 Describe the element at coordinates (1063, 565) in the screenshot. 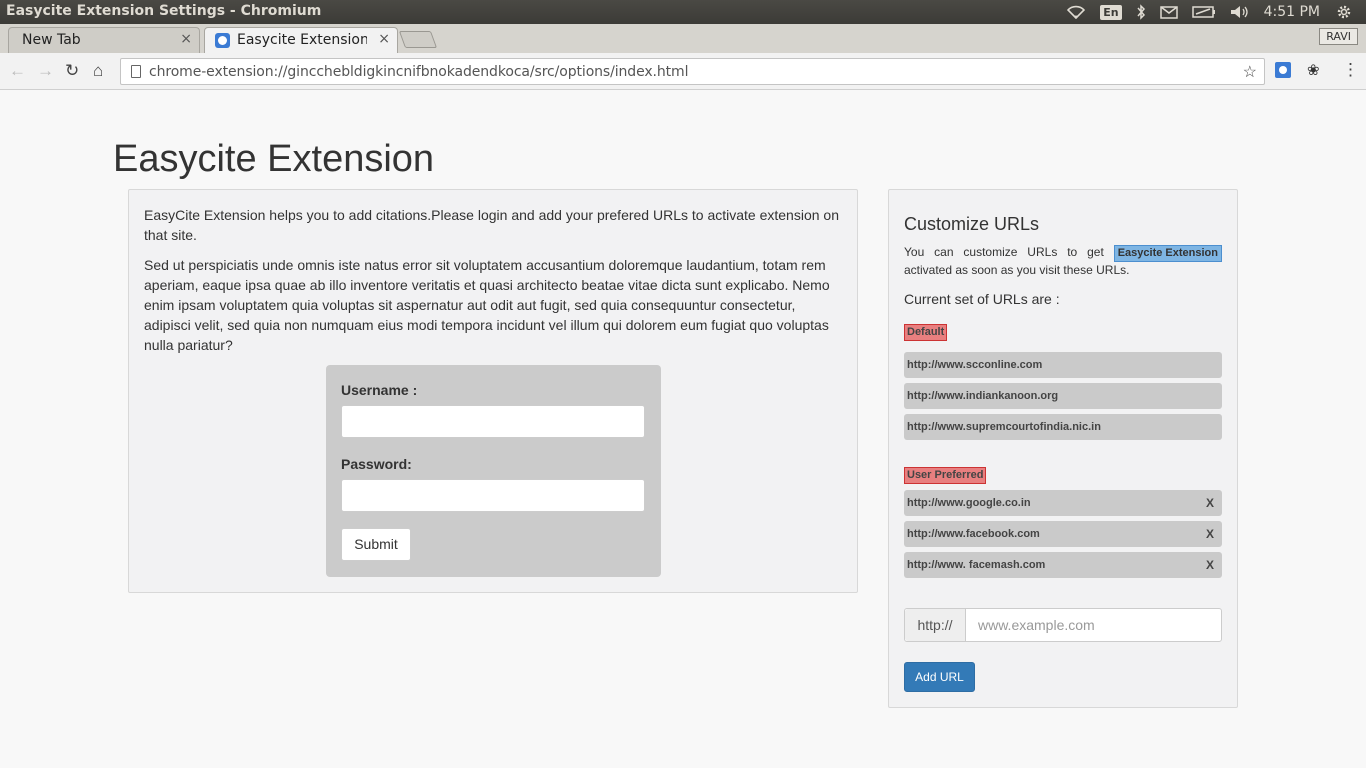

I see `user-url-row: http://www. facemash.com X` at that location.